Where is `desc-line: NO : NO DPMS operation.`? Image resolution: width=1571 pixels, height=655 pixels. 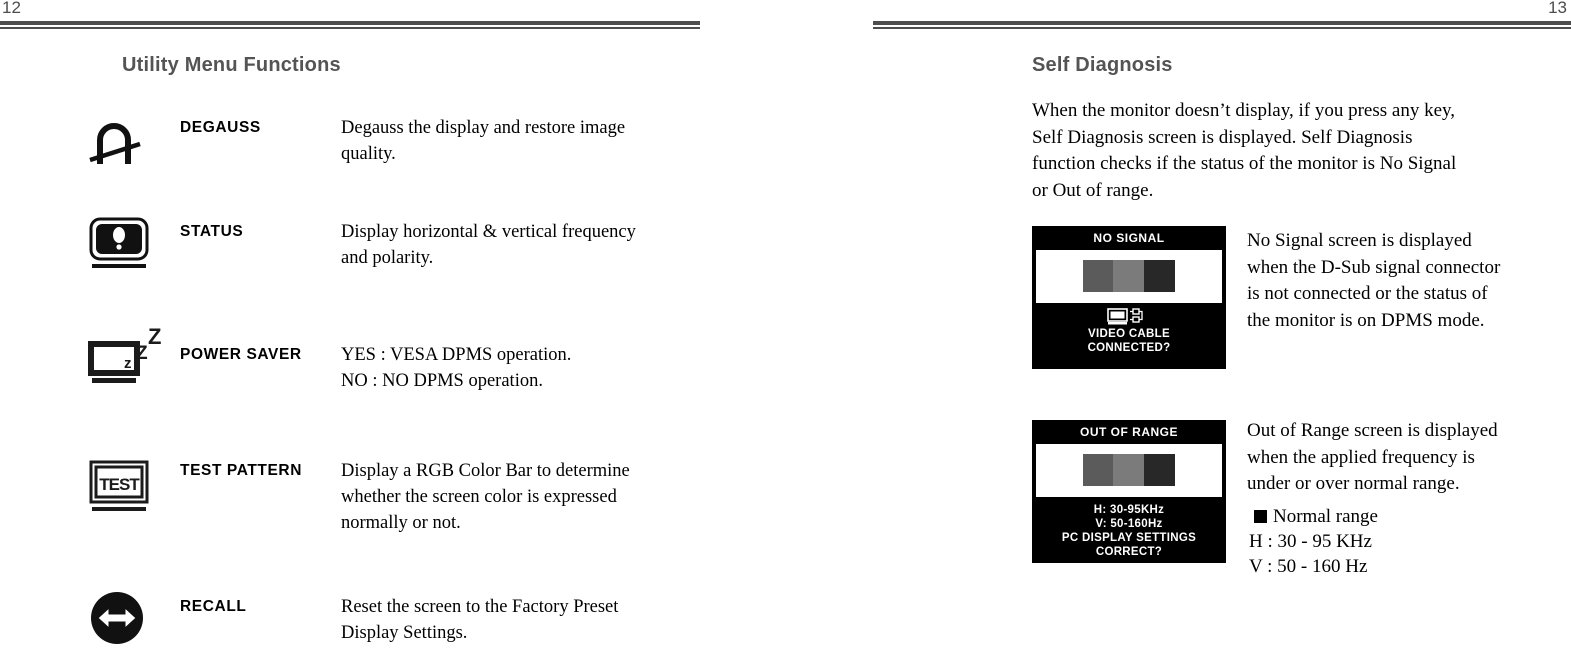 desc-line: NO : NO DPMS operation. is located at coordinates (442, 381).